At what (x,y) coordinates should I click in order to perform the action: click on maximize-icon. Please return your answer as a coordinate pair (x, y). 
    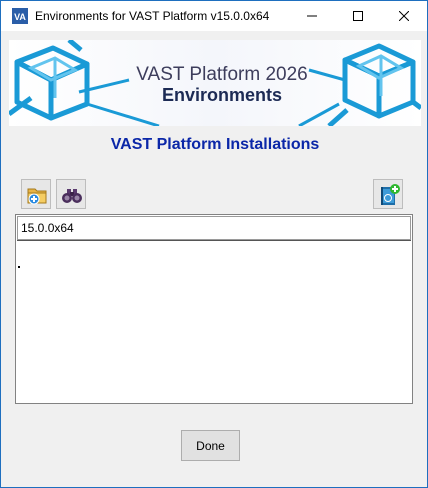
    Looking at the image, I should click on (358, 16).